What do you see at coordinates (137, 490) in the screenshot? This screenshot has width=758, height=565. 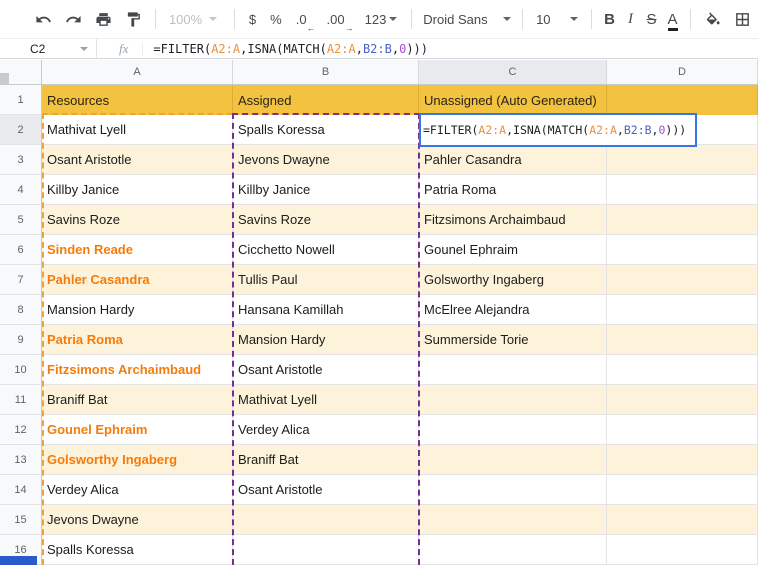 I see `cell-A14: Verdey Alica` at bounding box center [137, 490].